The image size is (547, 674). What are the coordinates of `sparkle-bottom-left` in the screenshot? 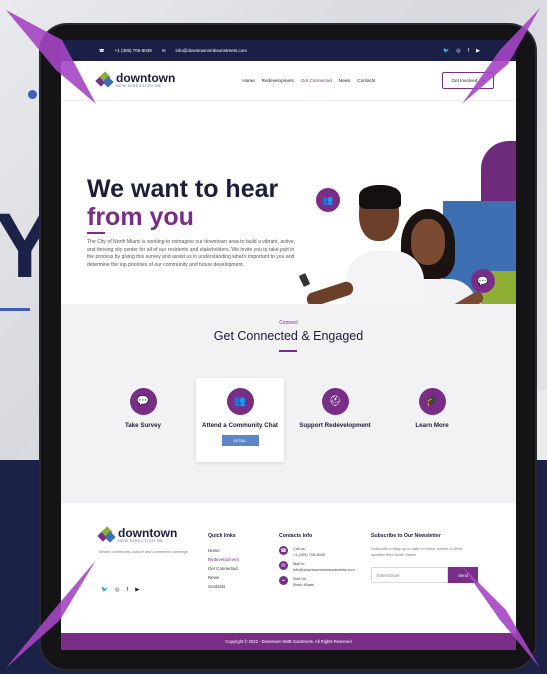 It's located at (51, 614).